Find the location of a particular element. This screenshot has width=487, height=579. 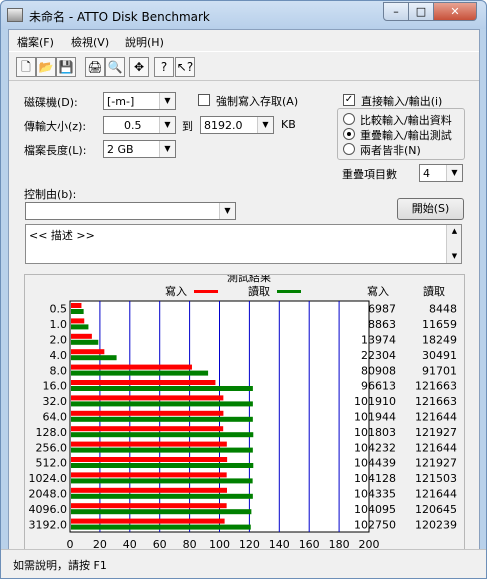

y-tick-label: 4096.0 is located at coordinates (48, 509).